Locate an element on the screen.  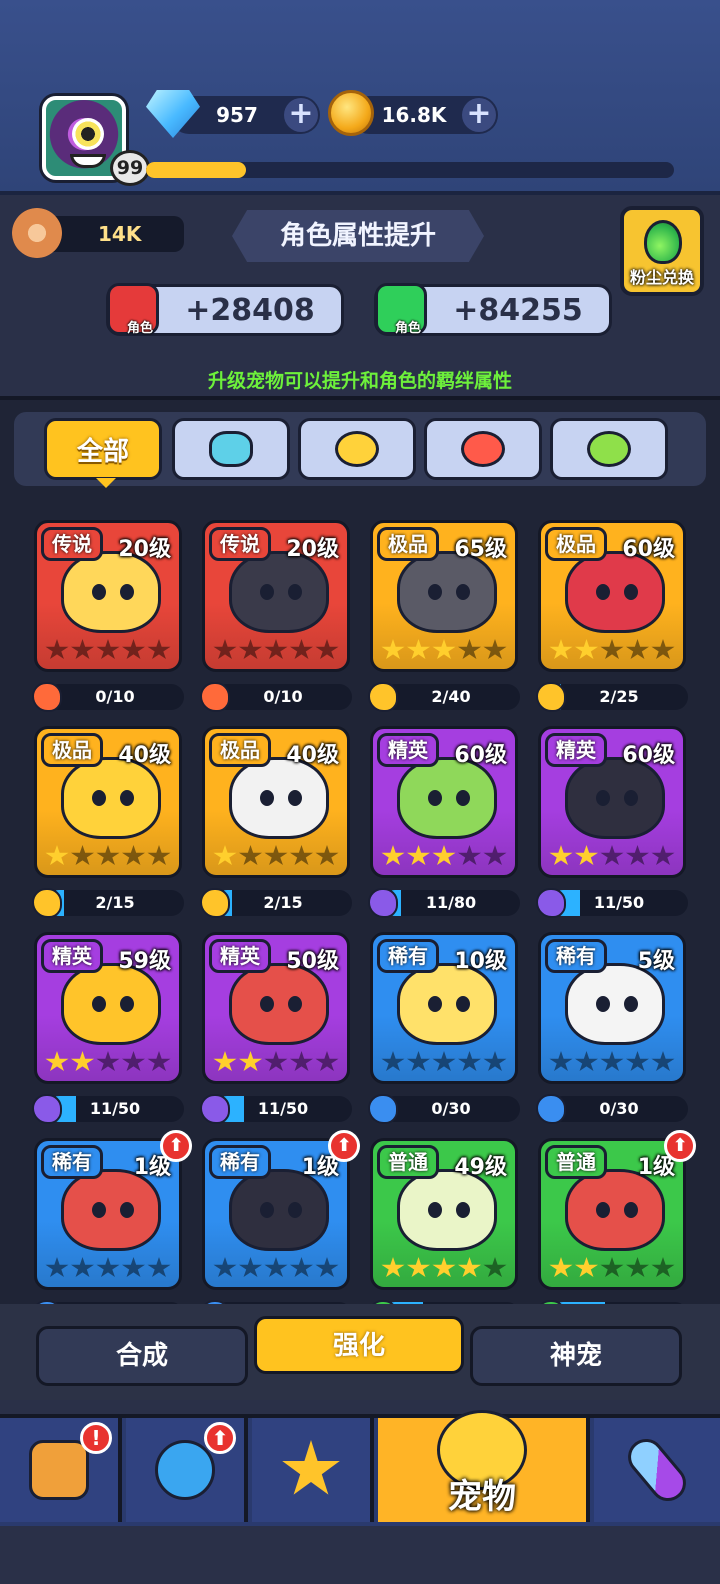
avatar-mouth-icon is located at coordinates (88, 161).